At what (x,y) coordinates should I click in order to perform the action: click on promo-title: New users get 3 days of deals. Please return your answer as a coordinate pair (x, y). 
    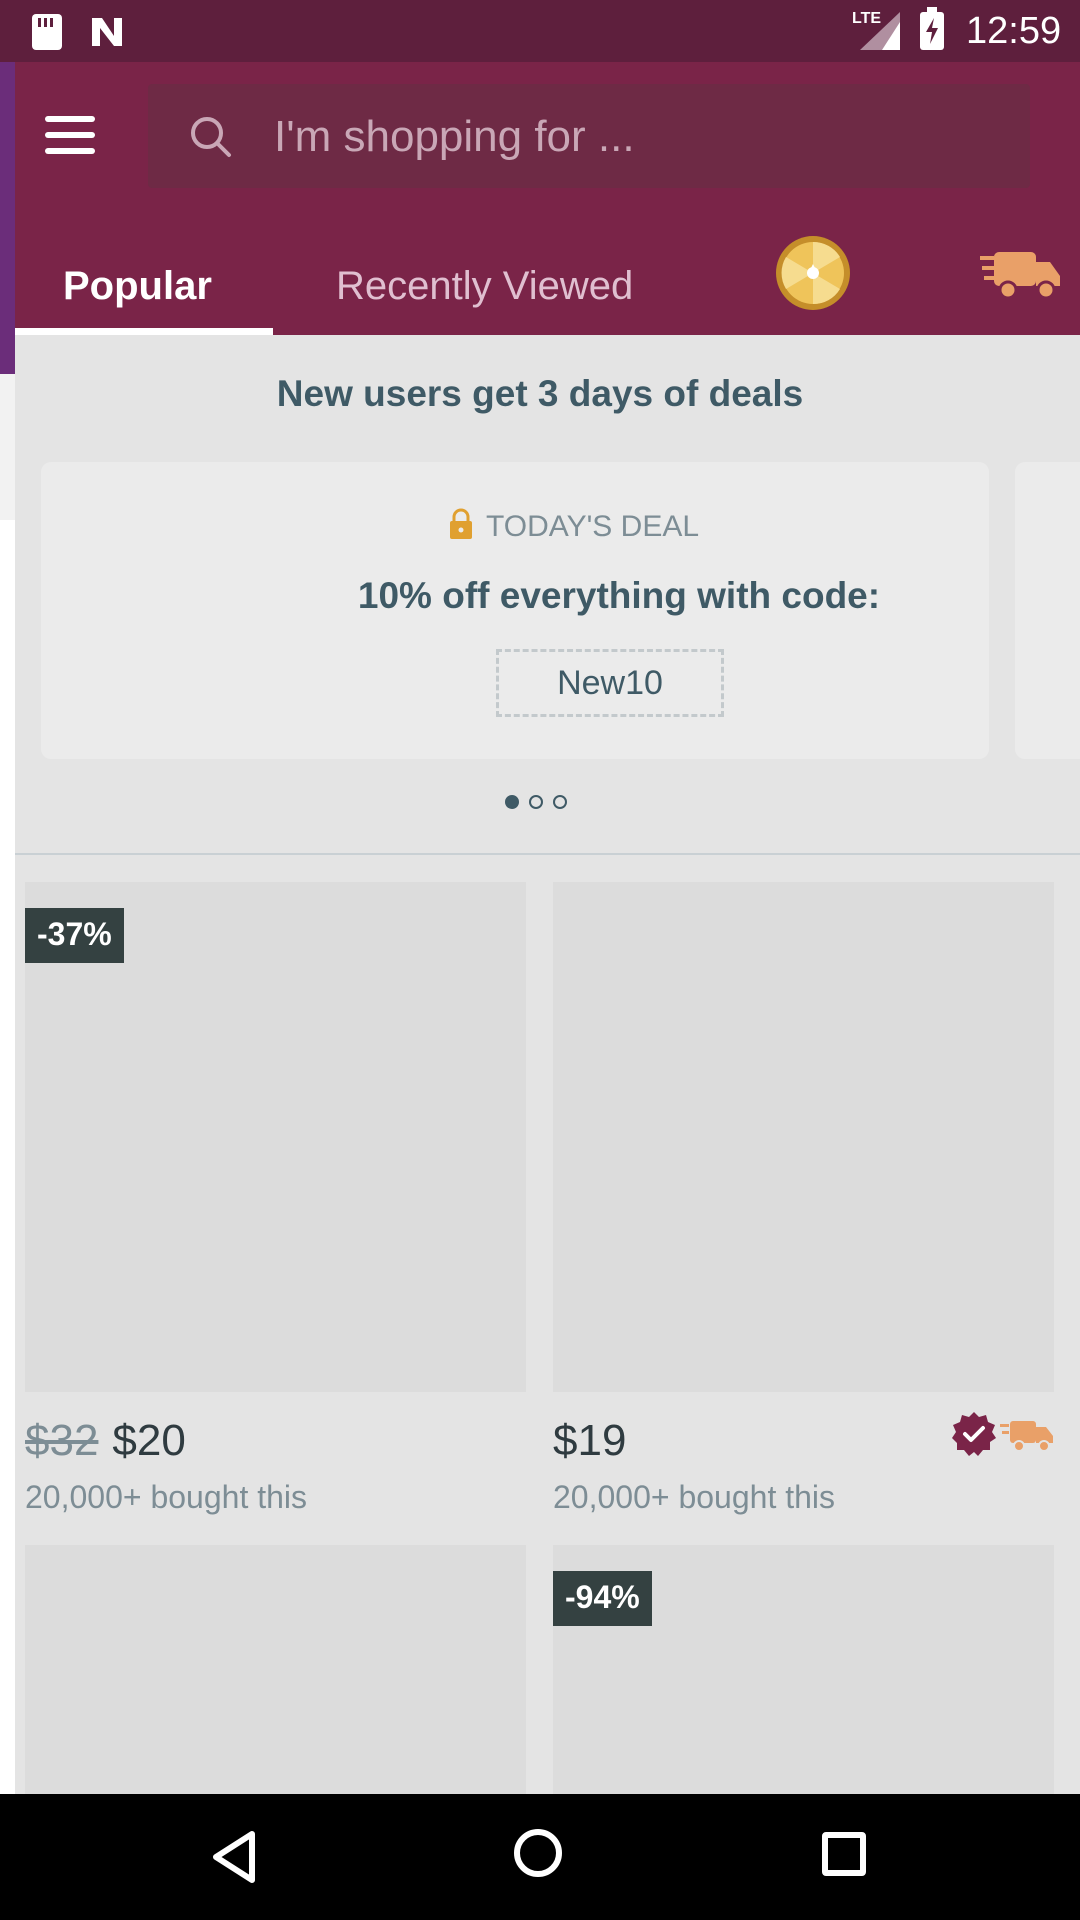
    Looking at the image, I should click on (540, 393).